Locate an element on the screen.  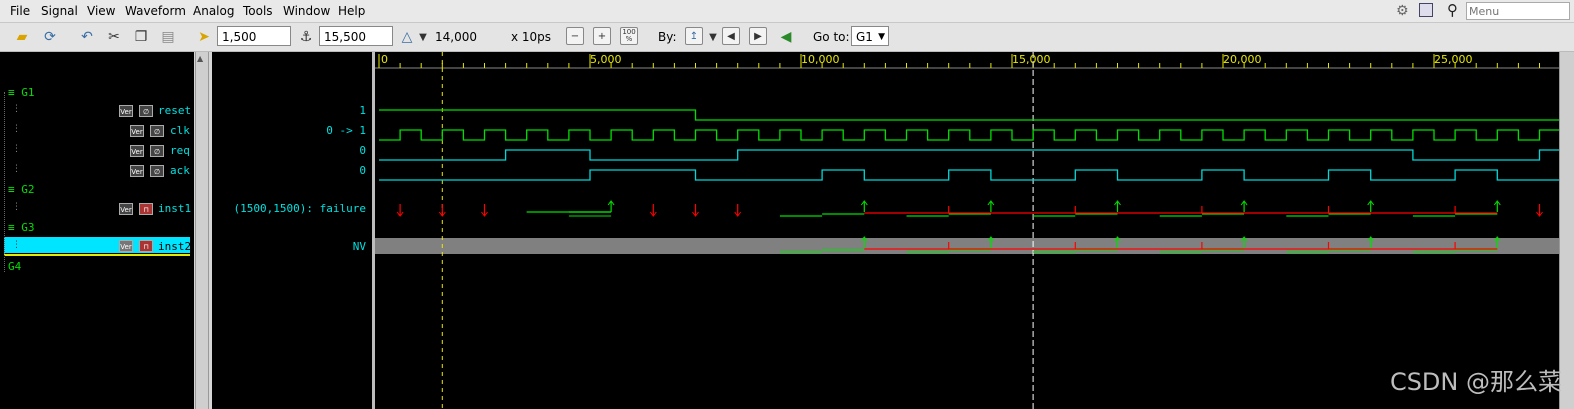
zoom-in-icon: + is located at coordinates (602, 36).